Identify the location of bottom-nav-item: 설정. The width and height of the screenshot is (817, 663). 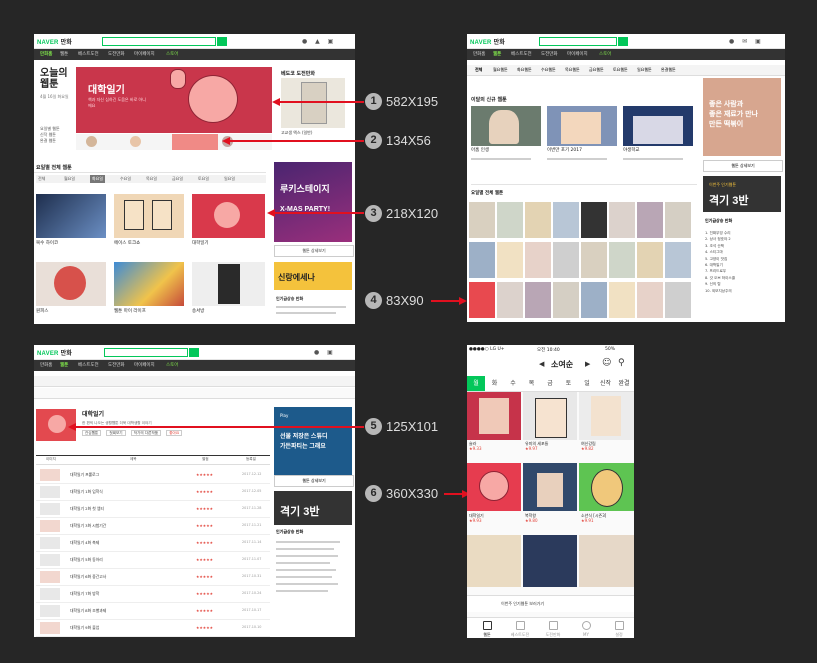
(619, 629).